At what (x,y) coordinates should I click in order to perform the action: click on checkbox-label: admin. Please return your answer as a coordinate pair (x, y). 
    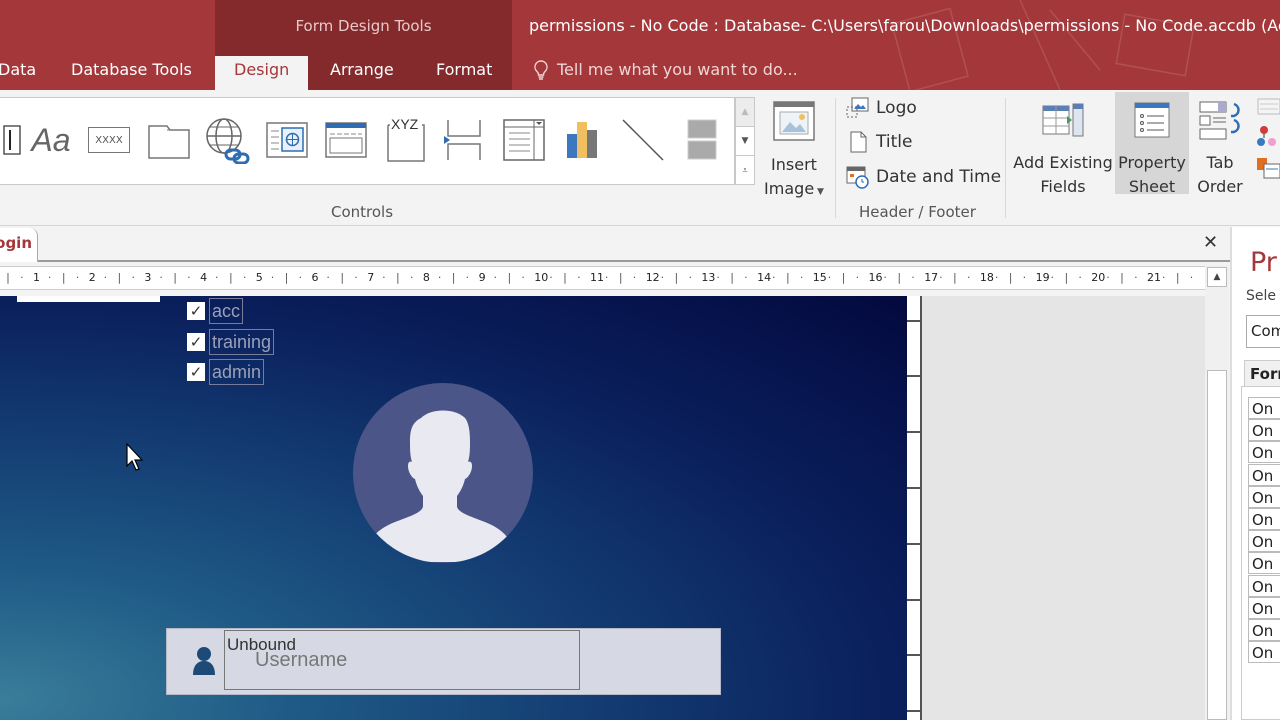
    Looking at the image, I should click on (237, 372).